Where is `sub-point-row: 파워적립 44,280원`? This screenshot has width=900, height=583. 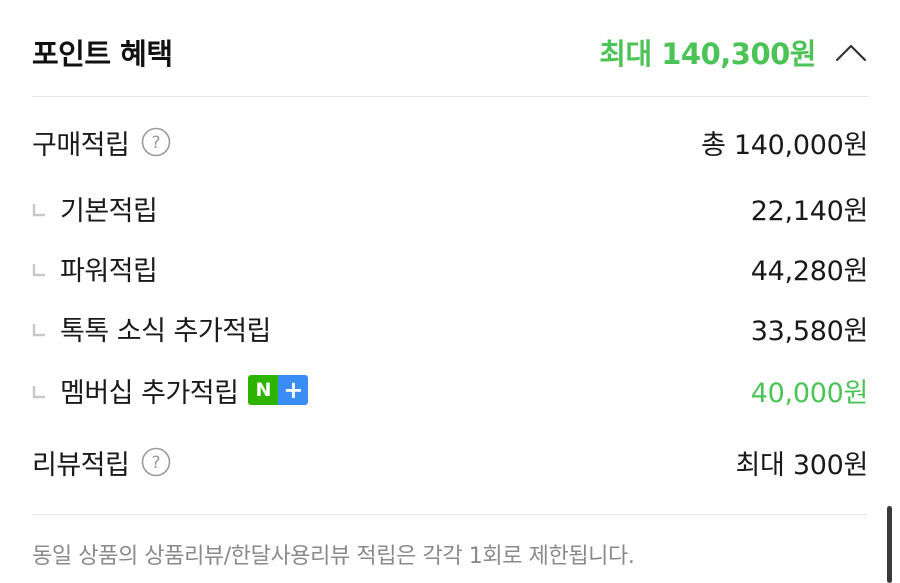
sub-point-row: 파워적립 44,280원 is located at coordinates (450, 268).